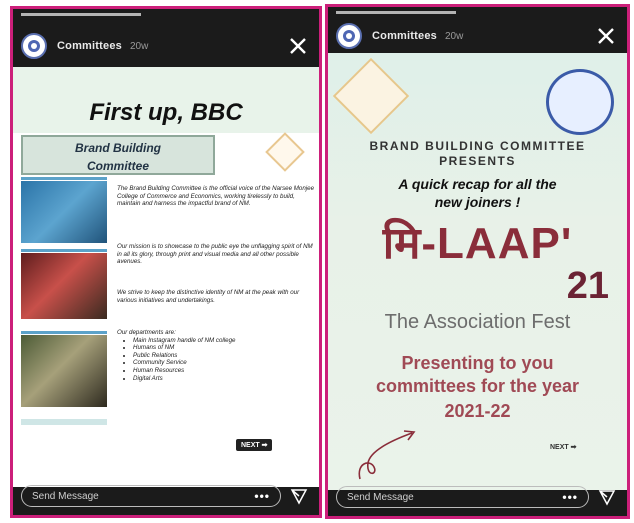  Describe the element at coordinates (477, 322) in the screenshot. I see `fest-subtitle: The Association Fest` at that location.